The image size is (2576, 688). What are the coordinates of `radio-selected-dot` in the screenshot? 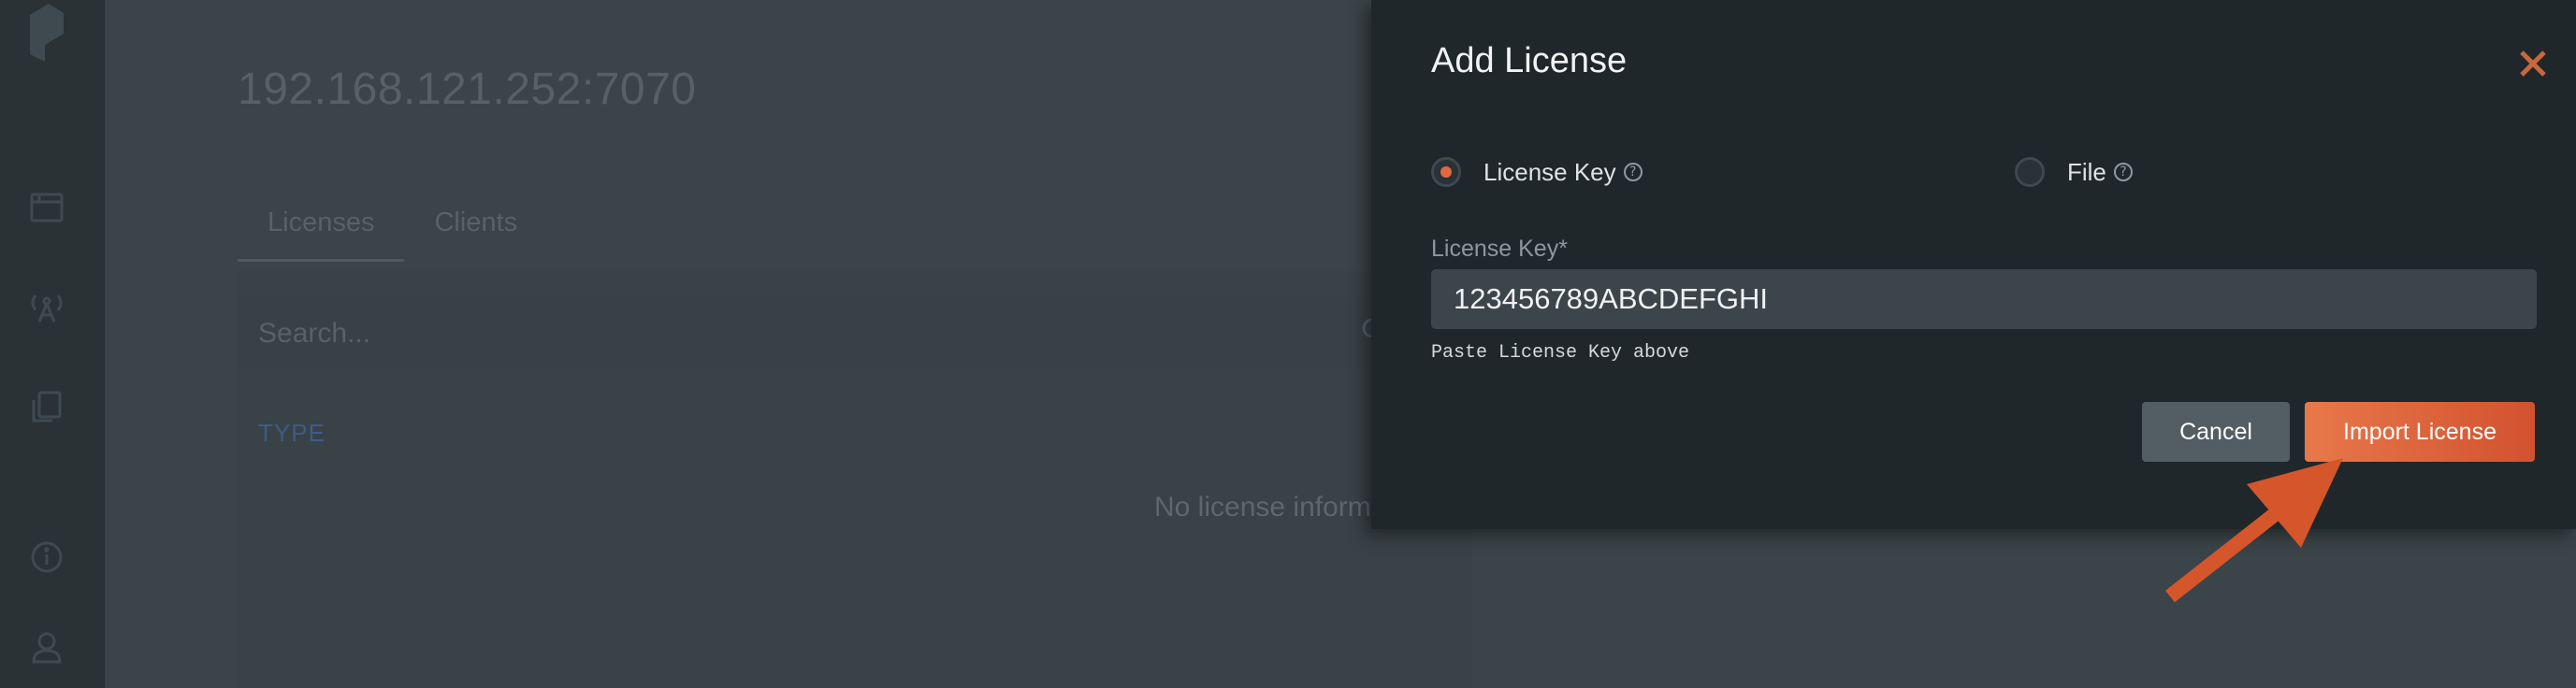 It's located at (1446, 172).